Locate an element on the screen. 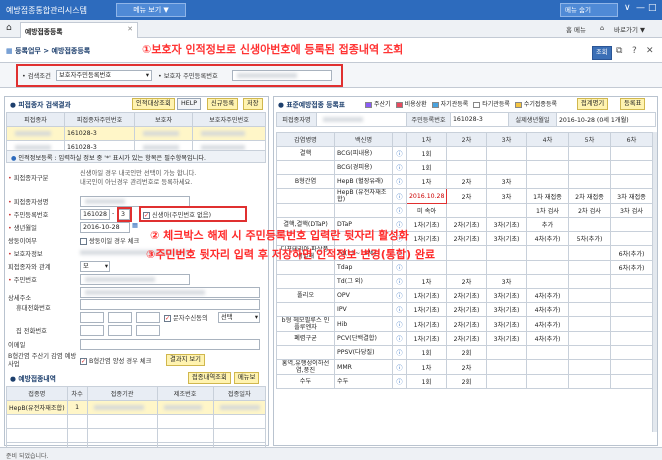 Image resolution: width=662 pixels, height=460 pixels. newborn-checkbox: ✓ 신생아(주민번호 없음) is located at coordinates (177, 214).